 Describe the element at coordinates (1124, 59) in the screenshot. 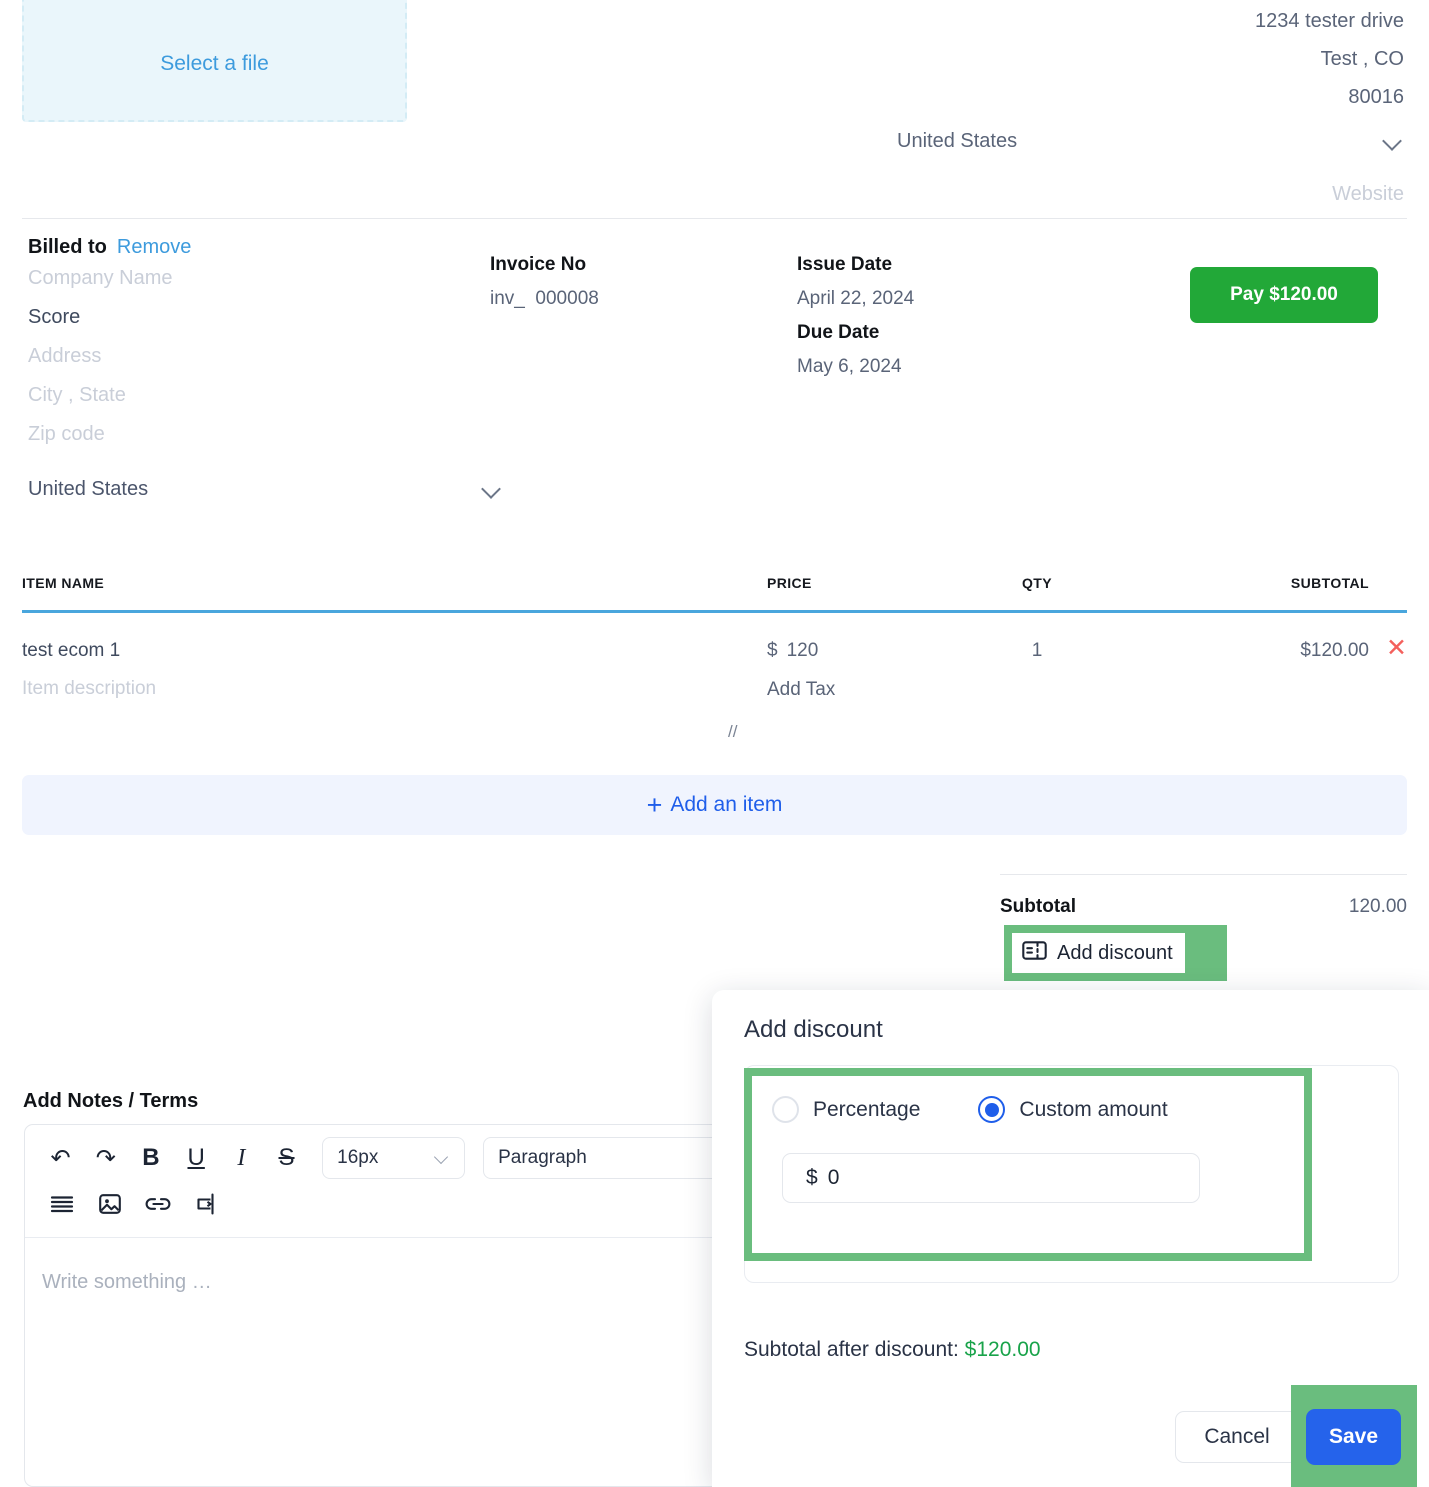

I see `company-address-block: 1234 tester drive Test , CO 80016` at that location.